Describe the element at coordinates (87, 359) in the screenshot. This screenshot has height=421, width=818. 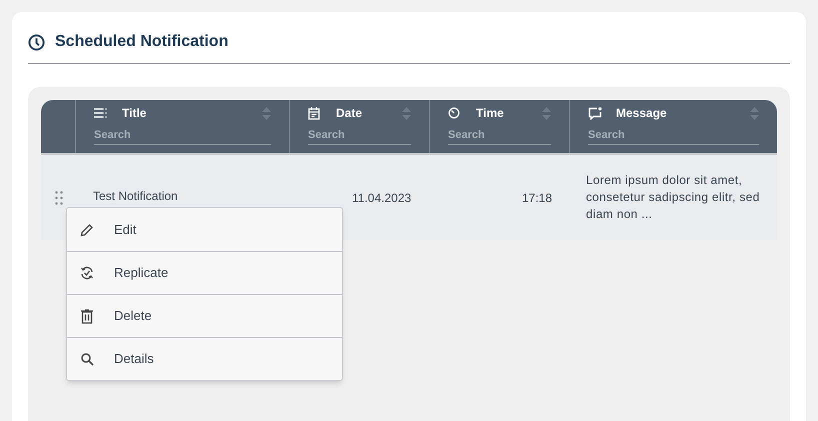
I see `search-icon` at that location.